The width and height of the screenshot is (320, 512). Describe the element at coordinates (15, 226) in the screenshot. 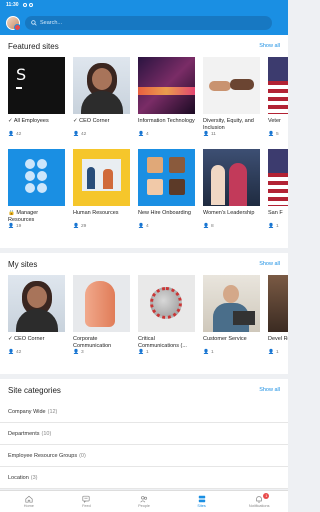

I see `member-count: 👤 19` at that location.